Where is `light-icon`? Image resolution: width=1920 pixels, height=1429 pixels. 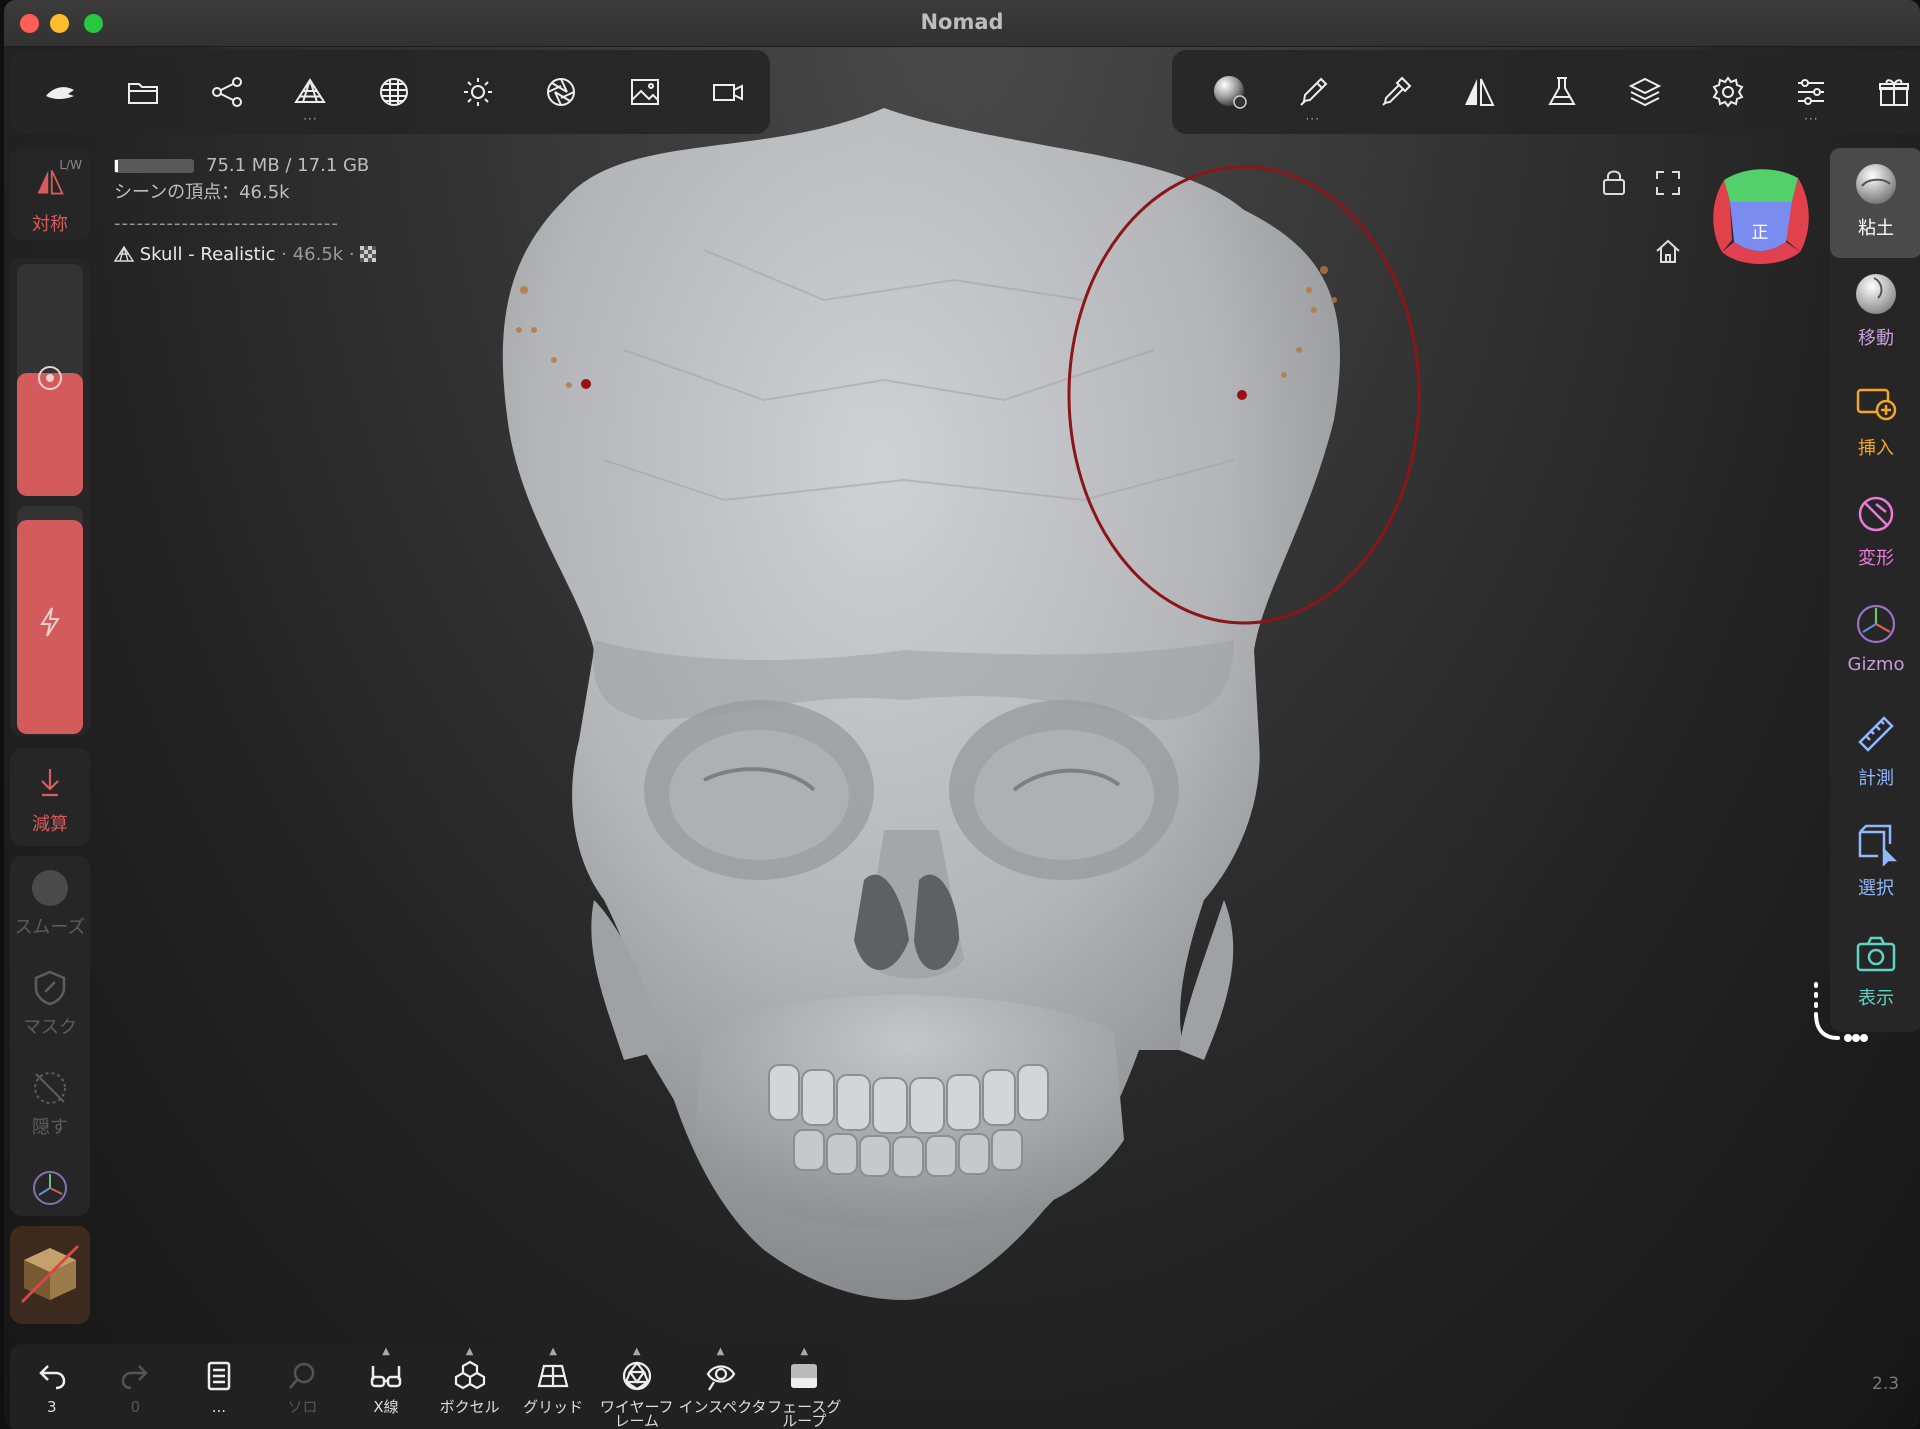 light-icon is located at coordinates (477, 92).